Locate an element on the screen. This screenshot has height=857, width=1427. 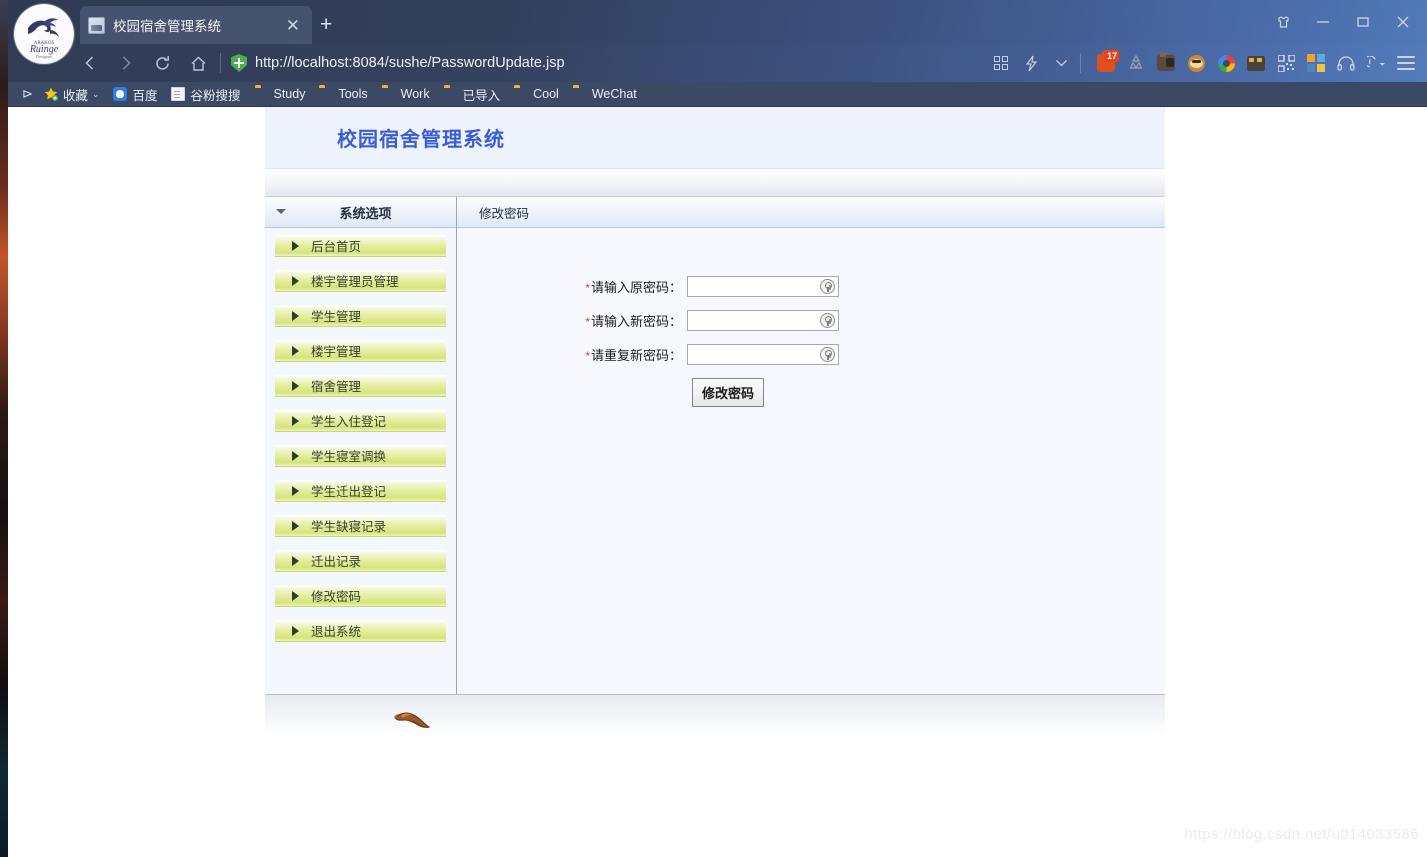
old-password-input is located at coordinates (763, 286).